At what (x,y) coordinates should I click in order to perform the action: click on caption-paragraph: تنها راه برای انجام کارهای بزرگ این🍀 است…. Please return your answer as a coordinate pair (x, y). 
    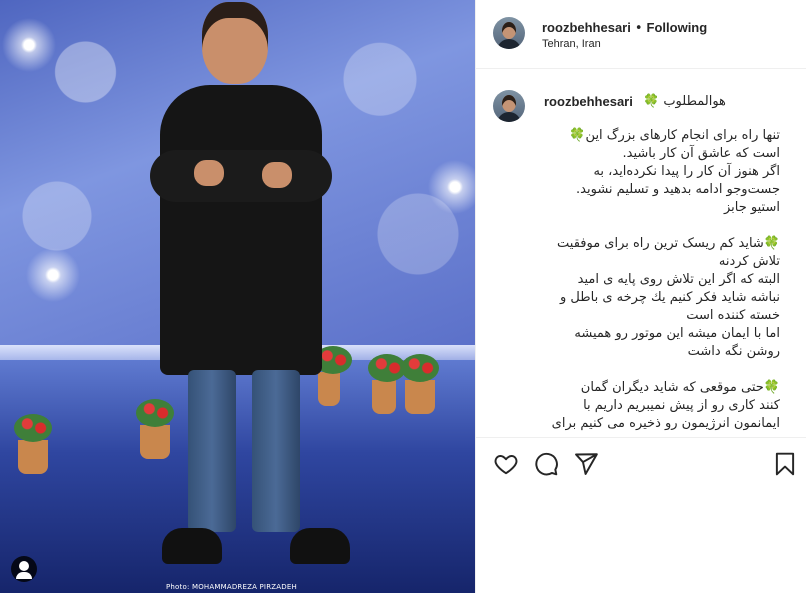
    Looking at the image, I should click on (648, 172).